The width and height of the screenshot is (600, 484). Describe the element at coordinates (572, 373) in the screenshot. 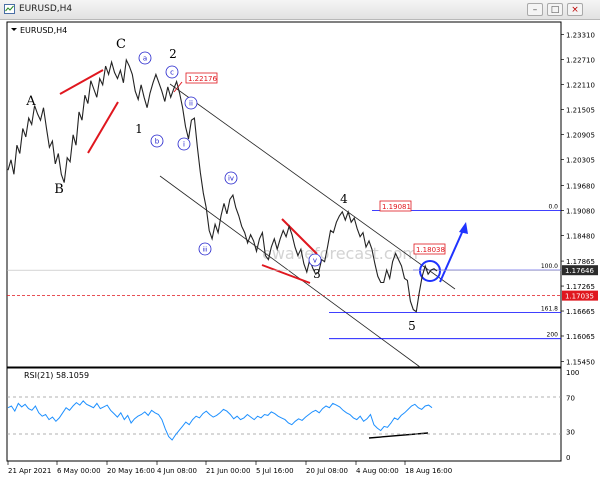

I see `rsi-y-tick-label: 100` at that location.